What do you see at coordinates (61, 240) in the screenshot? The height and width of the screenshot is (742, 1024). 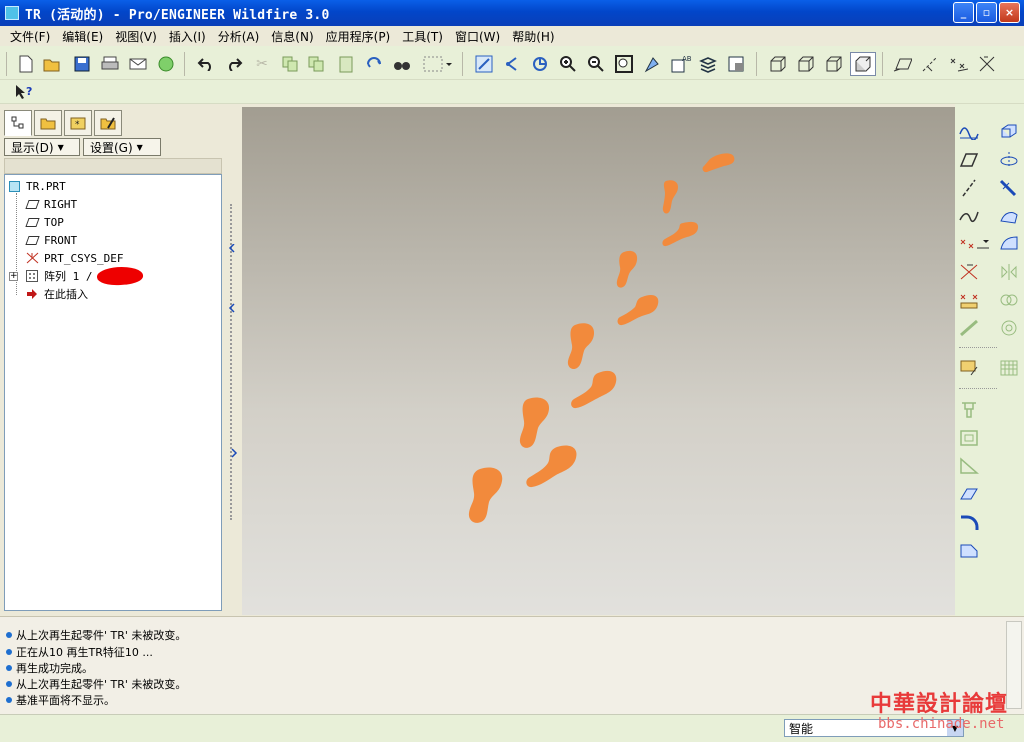 I see `tree-item-label: FRONT` at bounding box center [61, 240].